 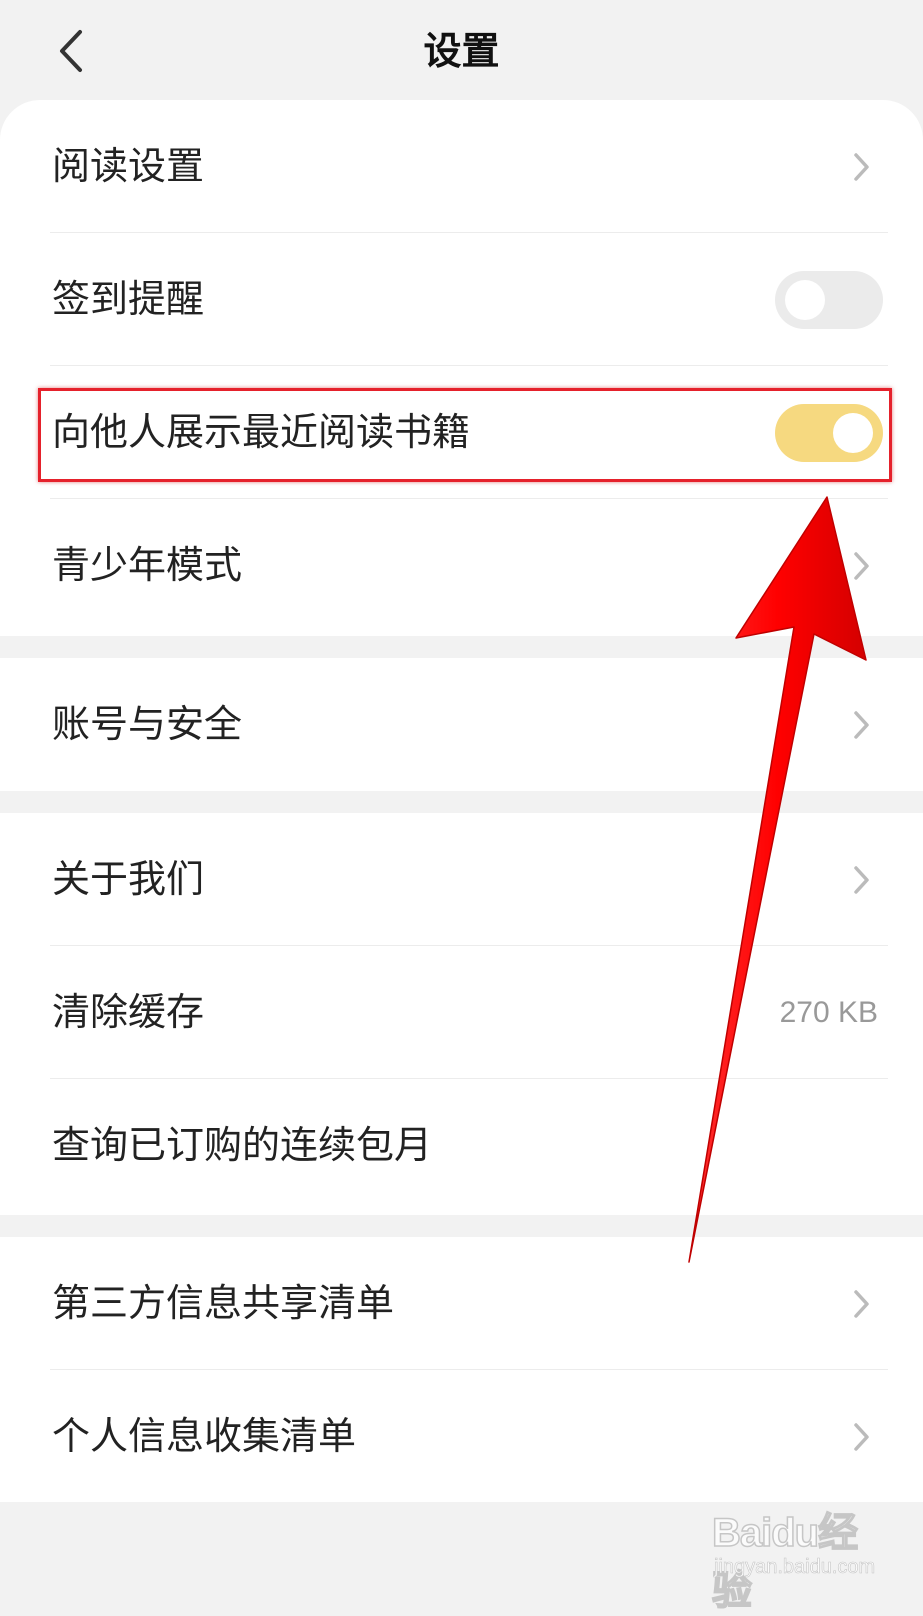 I want to click on clear-cache-row: 清除缓存 270 KB, so click(x=461, y=1012).